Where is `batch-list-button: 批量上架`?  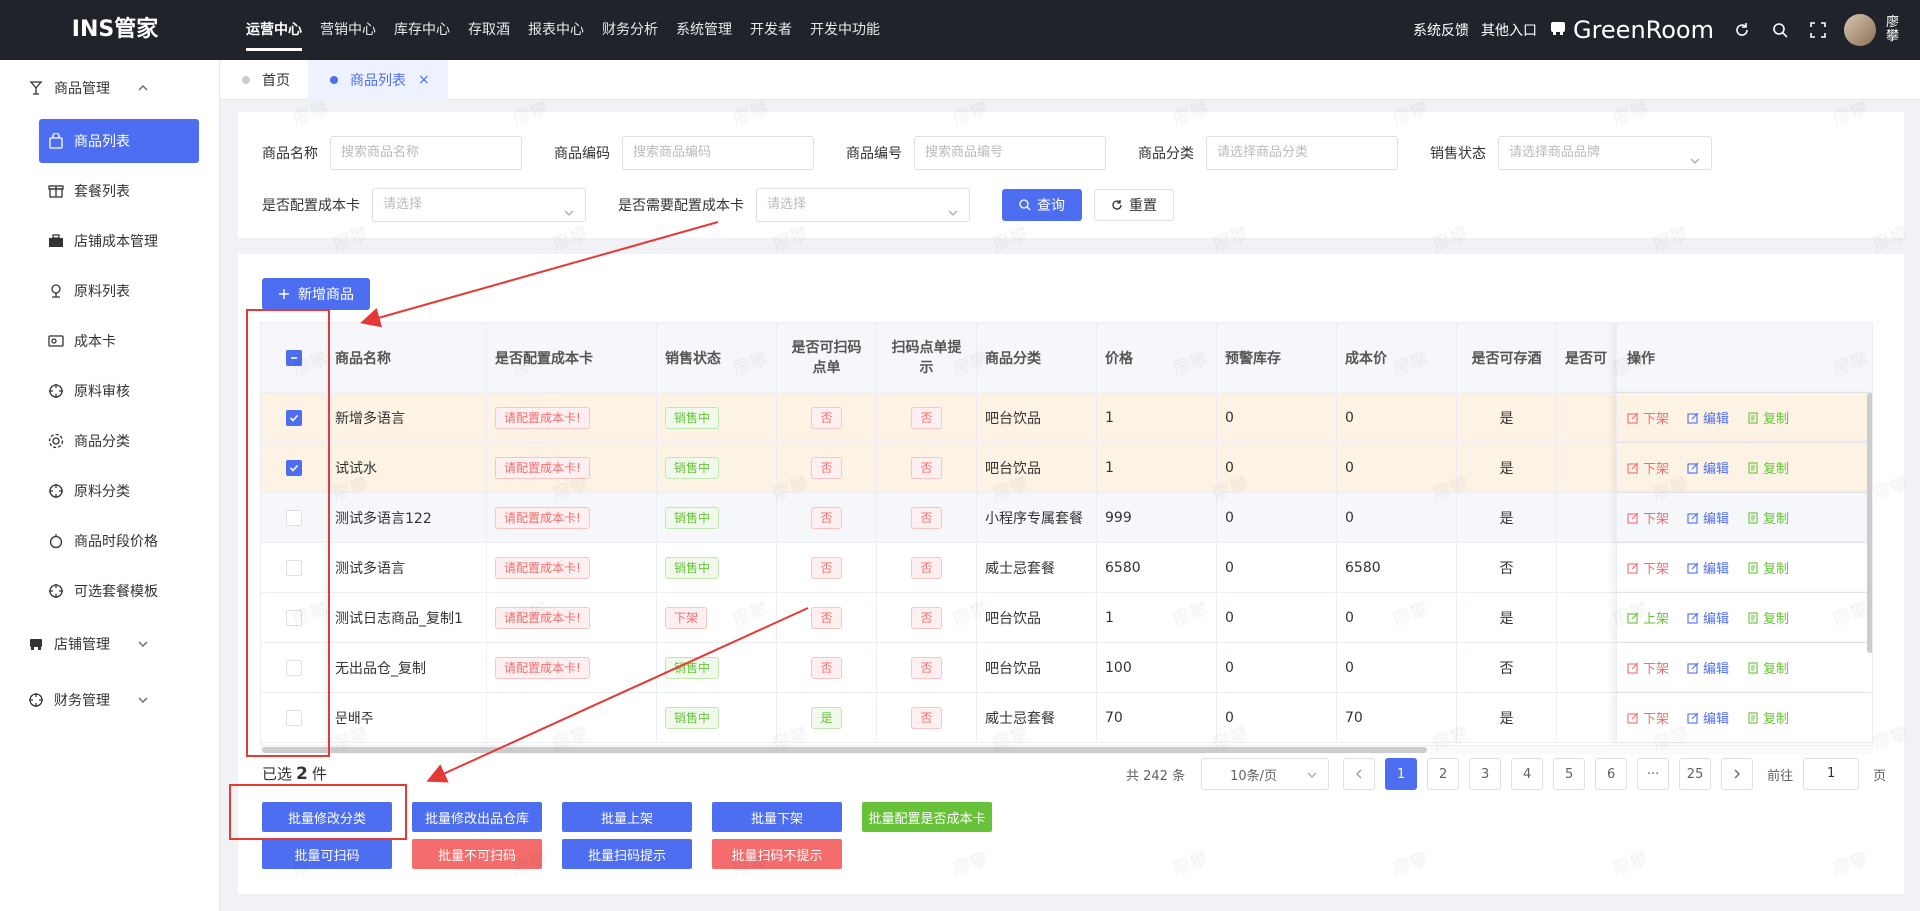
batch-list-button: 批量上架 is located at coordinates (627, 817).